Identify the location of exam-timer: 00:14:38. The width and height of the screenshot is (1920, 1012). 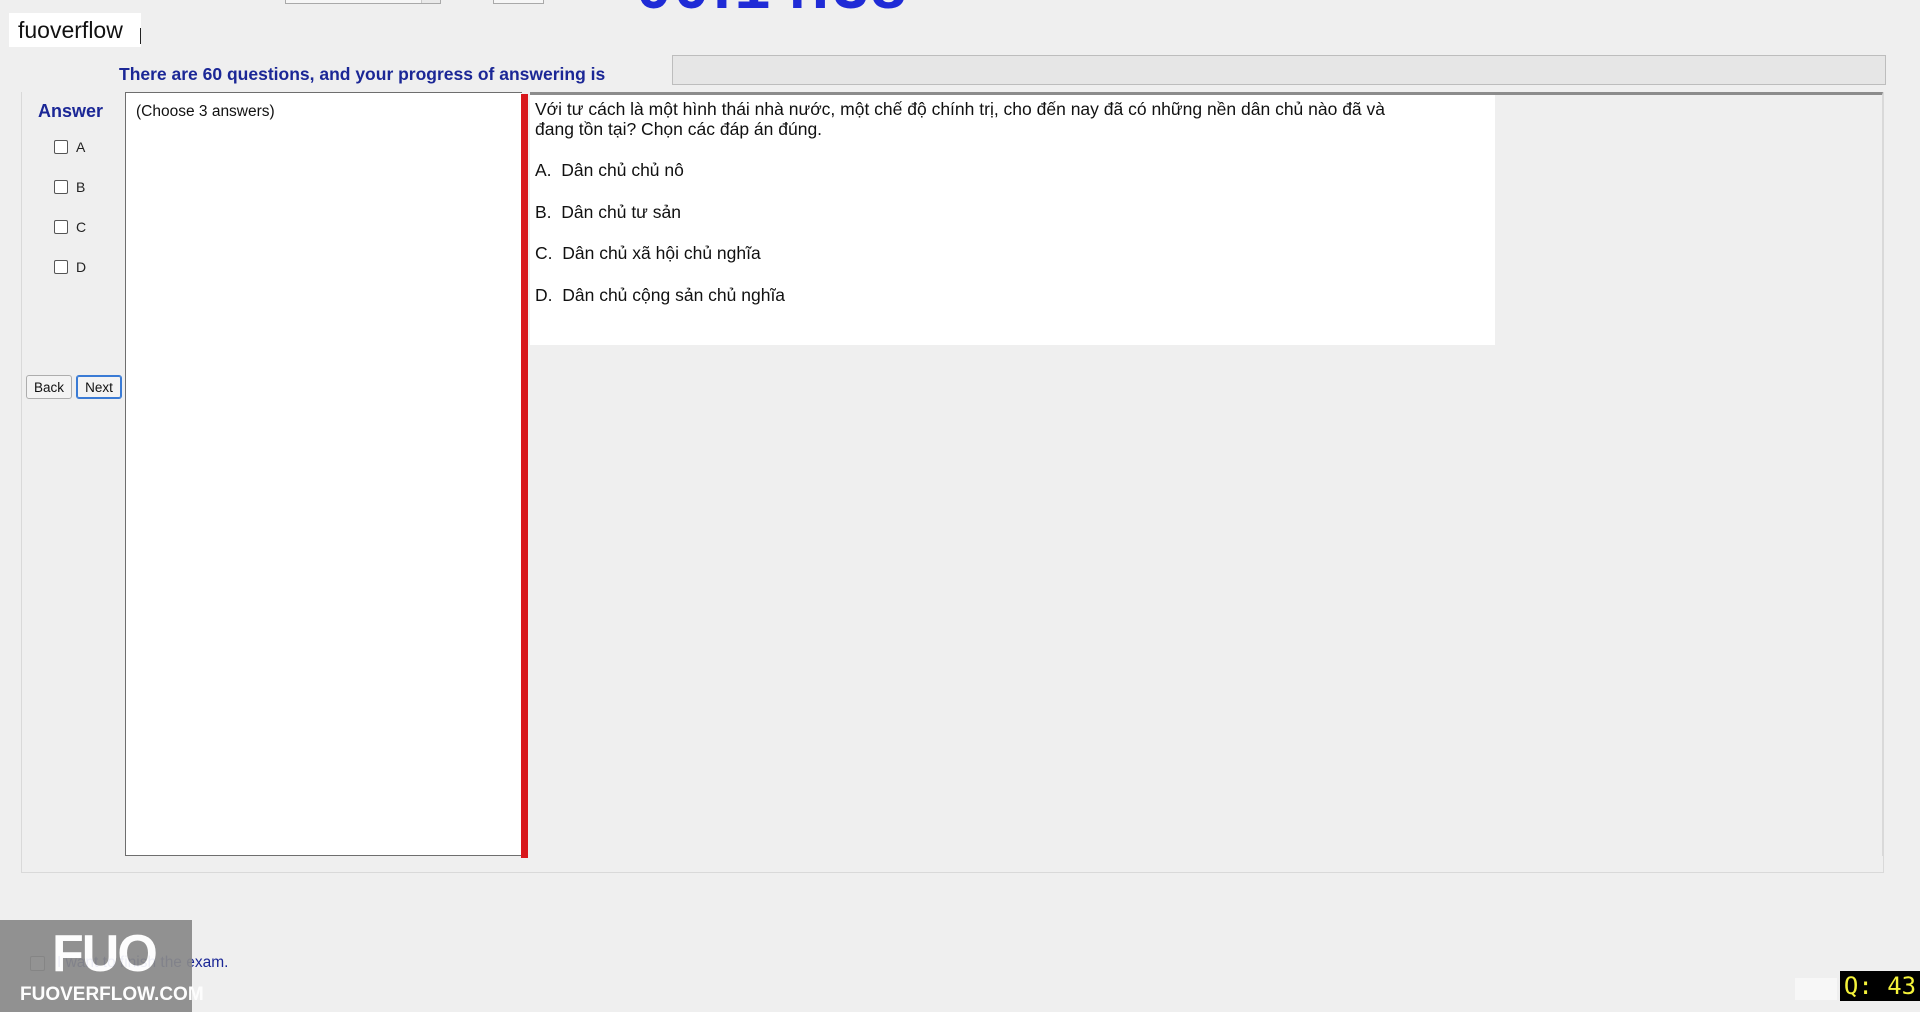
(772, 9).